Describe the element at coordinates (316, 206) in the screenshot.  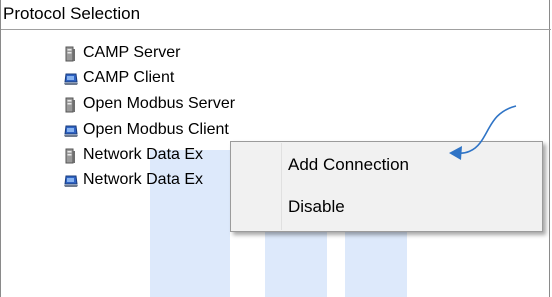
I see `menu-item-label: Disable` at that location.